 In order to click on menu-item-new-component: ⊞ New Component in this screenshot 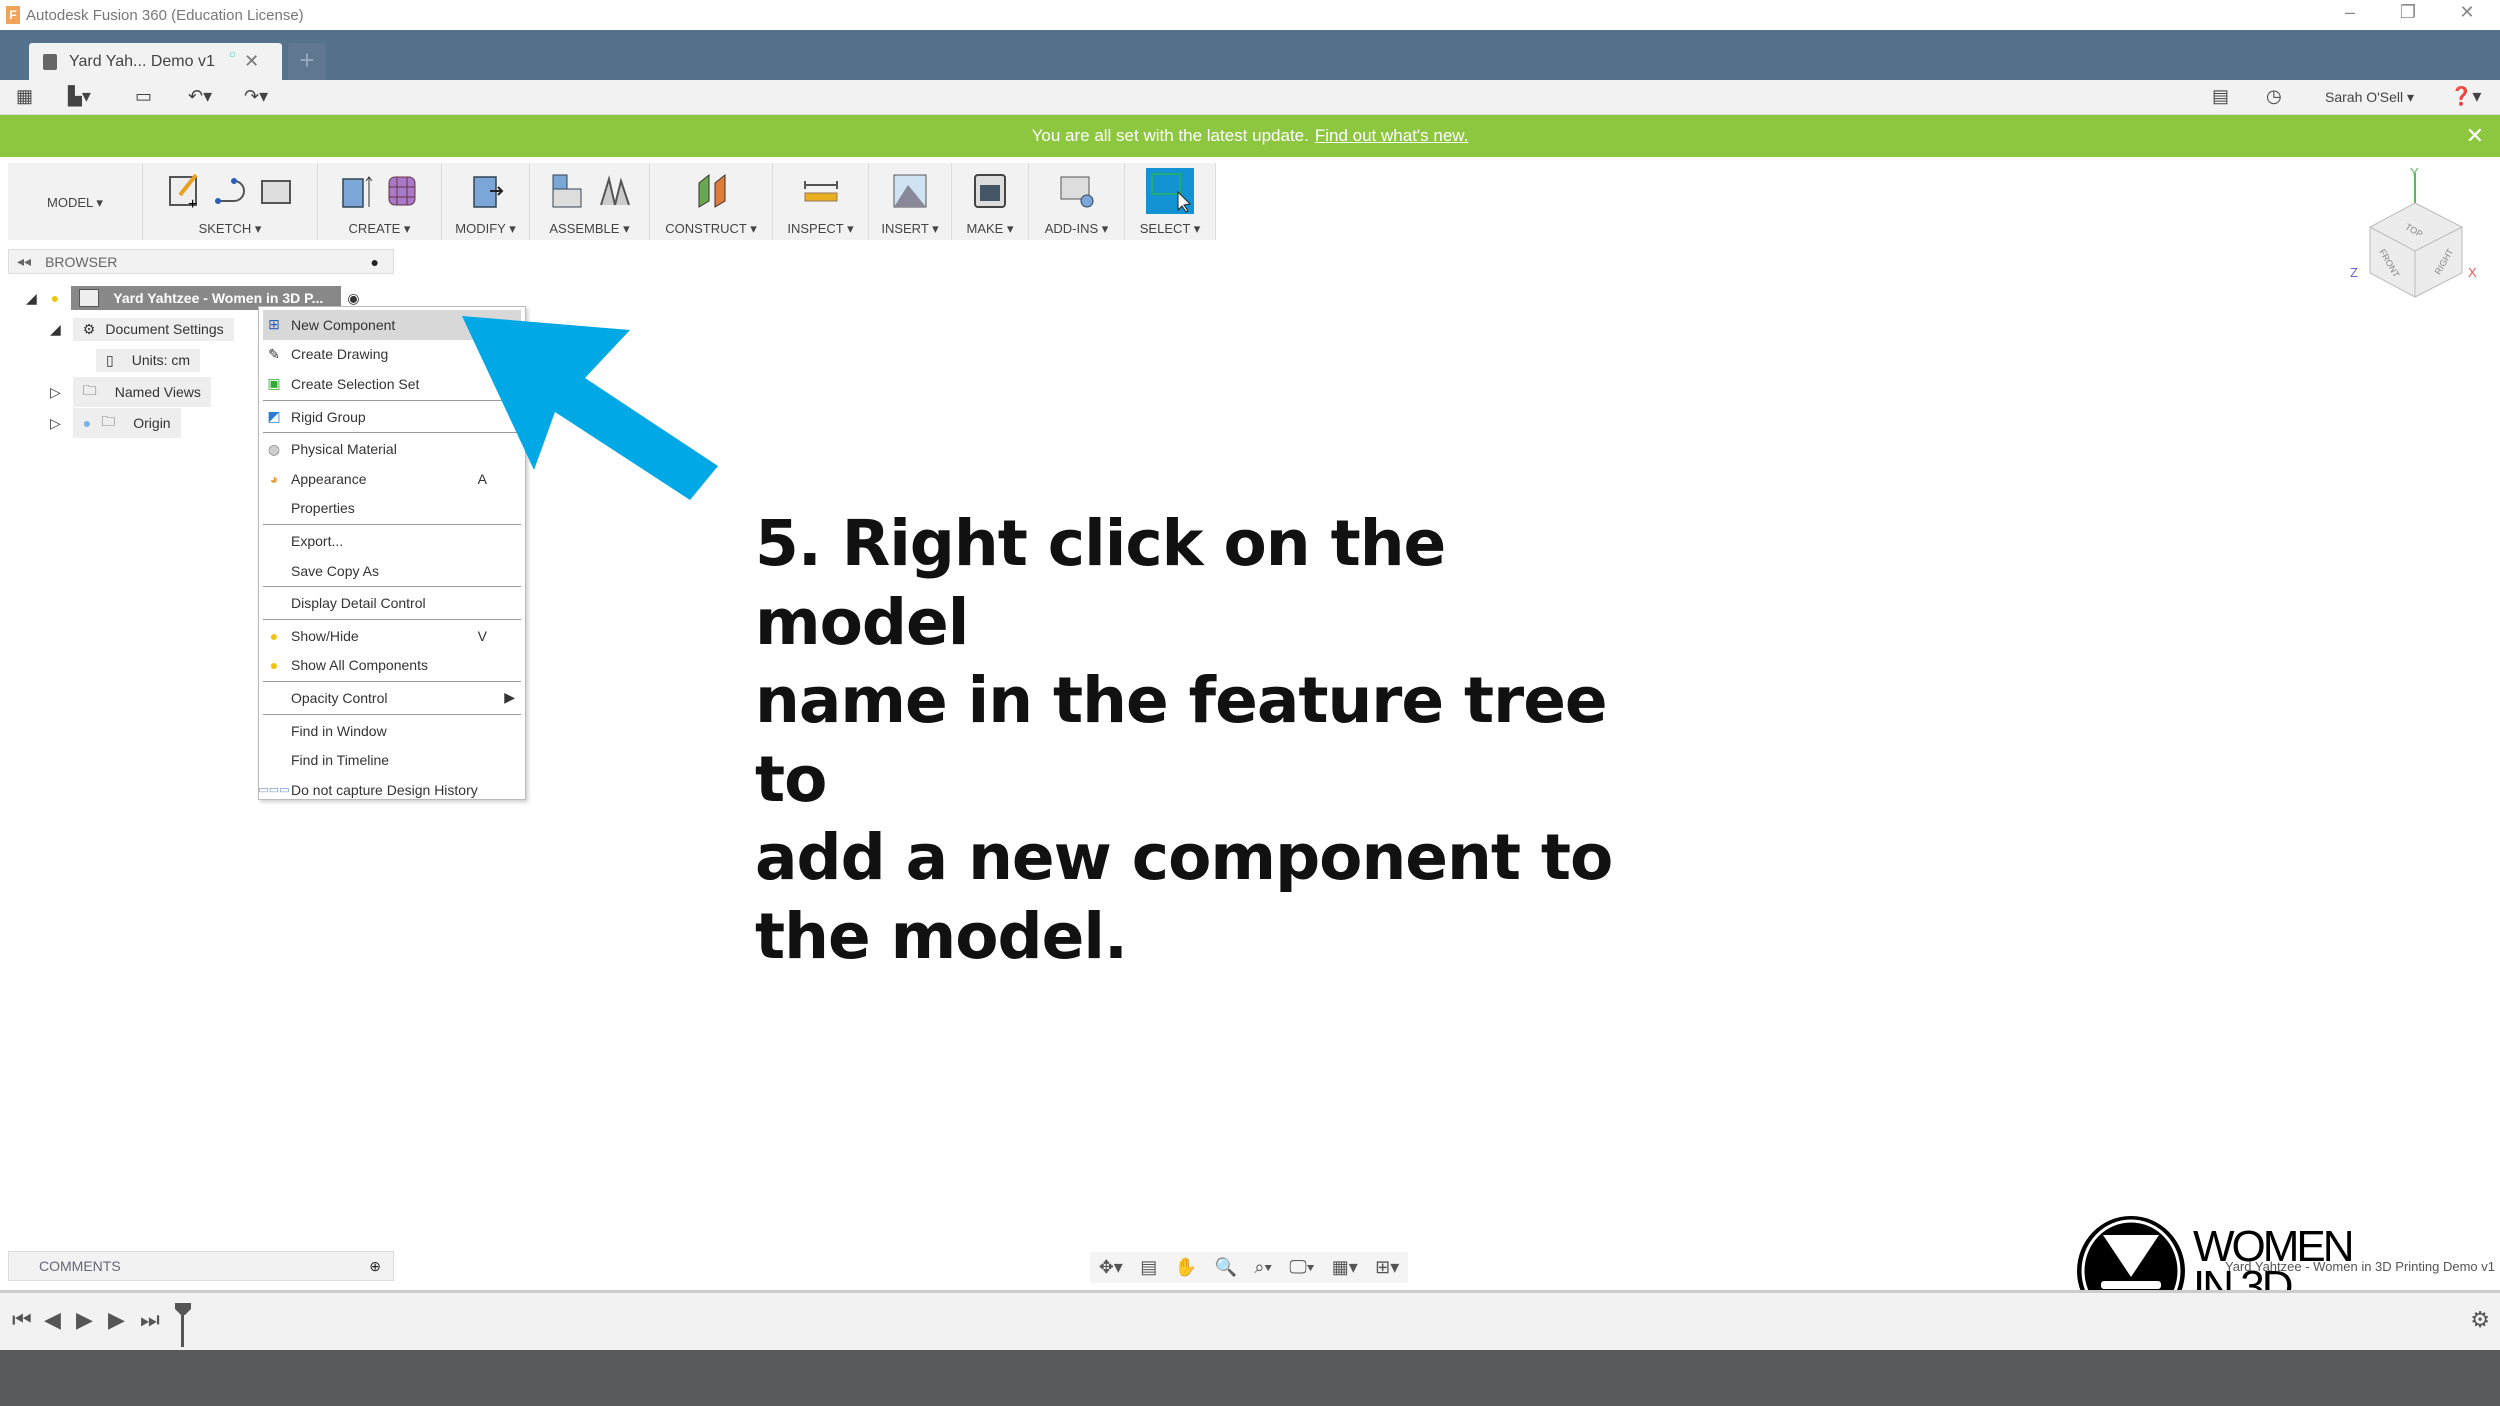, I will do `click(392, 325)`.